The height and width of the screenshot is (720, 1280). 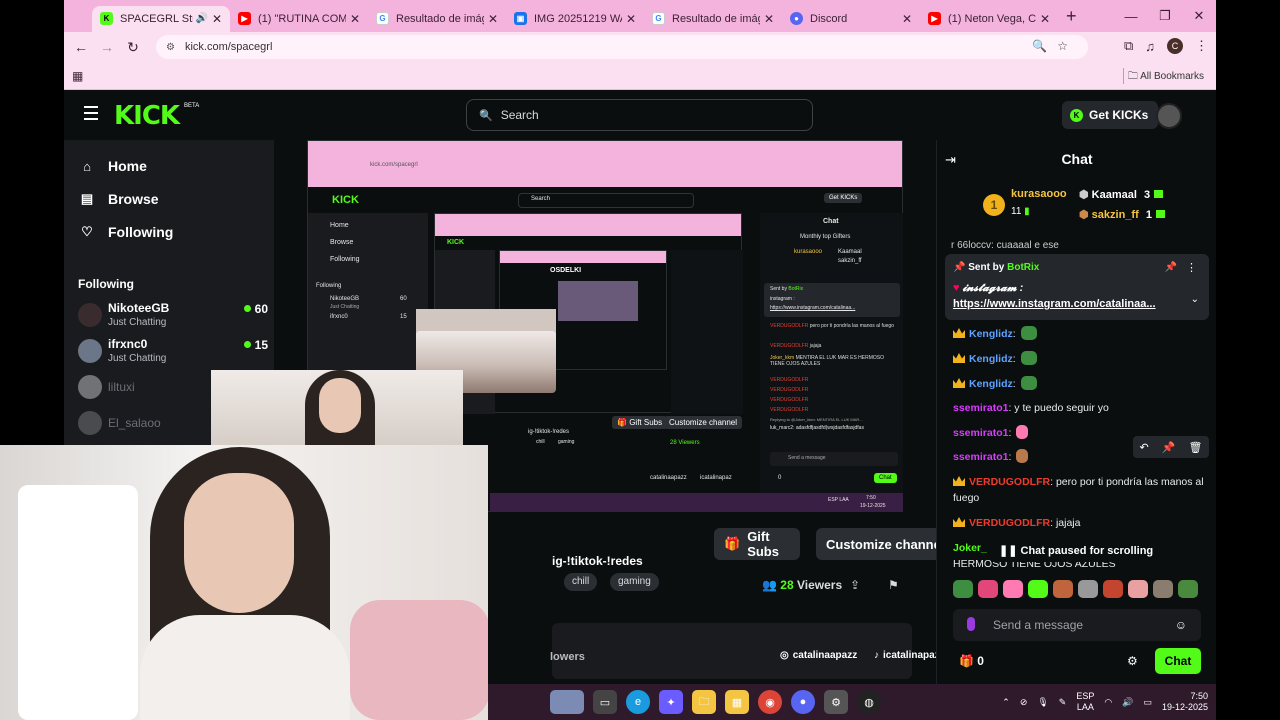 I want to click on kick-logo: KICK, so click(x=147, y=116).